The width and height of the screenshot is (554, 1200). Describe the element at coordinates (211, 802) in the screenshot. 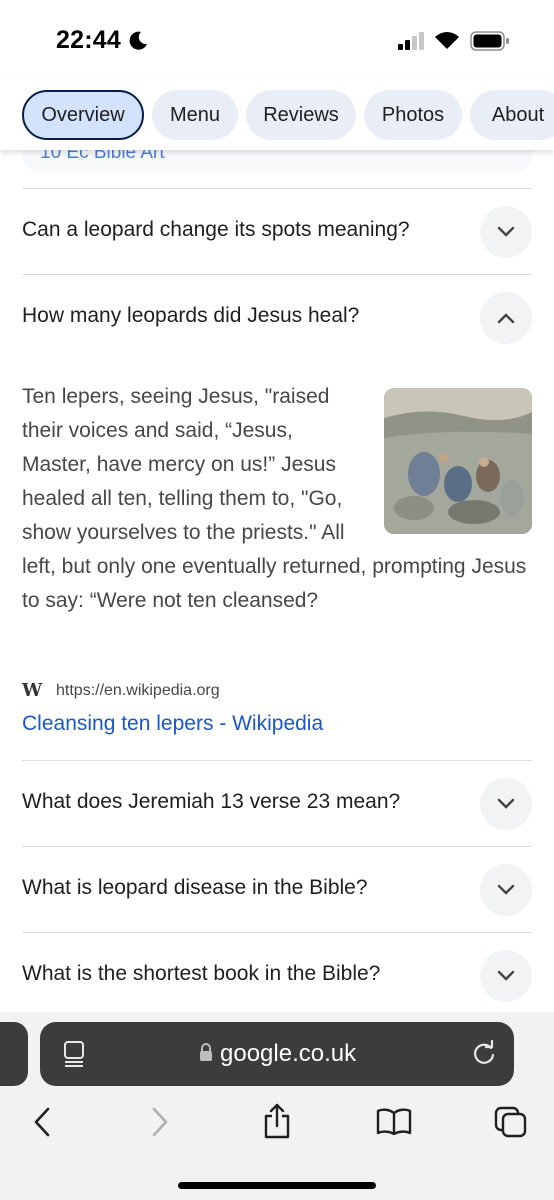

I see `faq-question: What does Jeremiah 13 verse 23 mean?` at that location.